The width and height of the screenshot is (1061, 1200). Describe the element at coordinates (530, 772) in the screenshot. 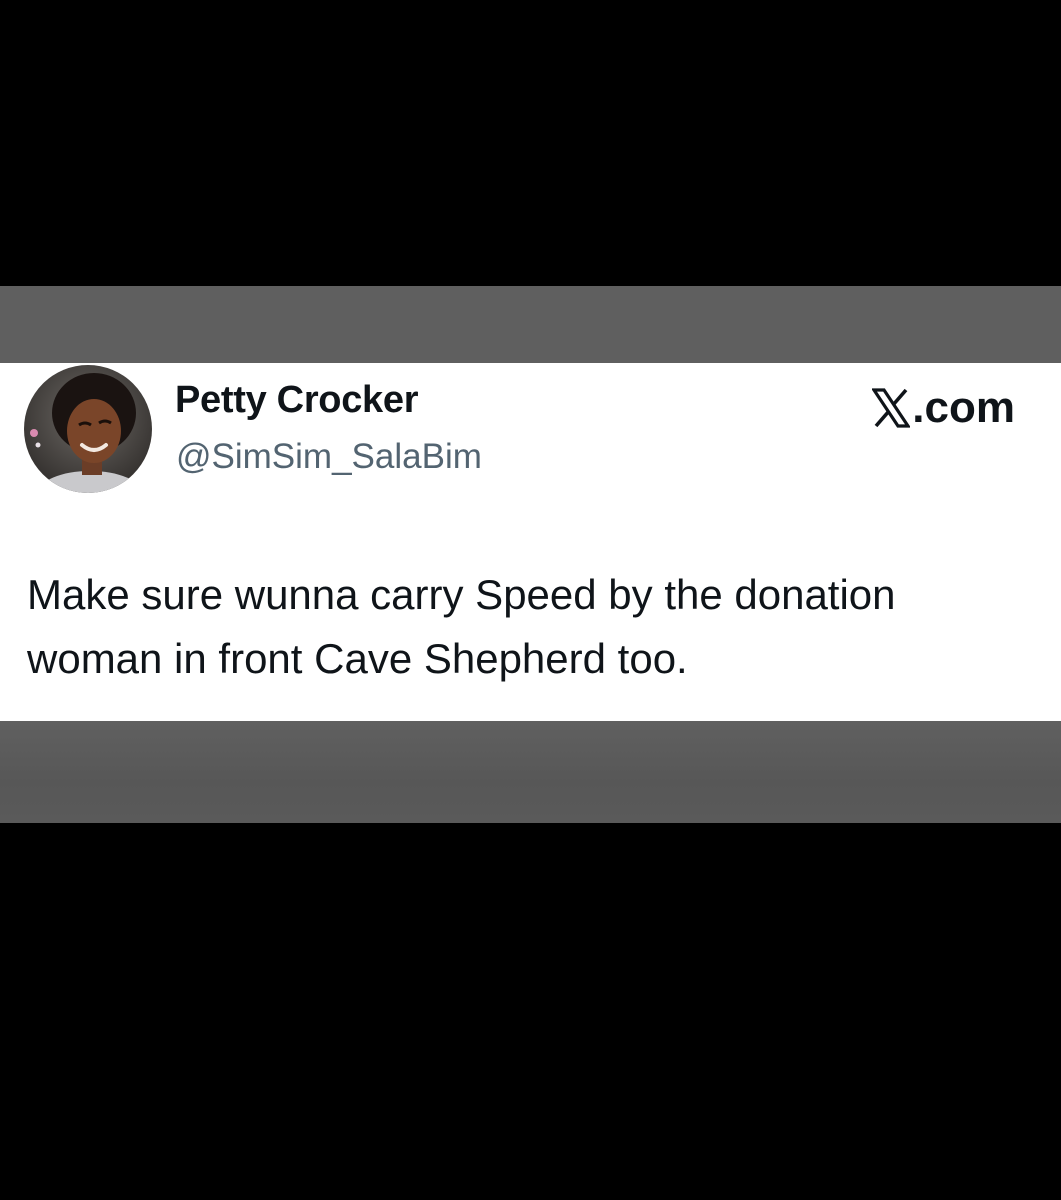

I see `bottom-gray-band` at that location.